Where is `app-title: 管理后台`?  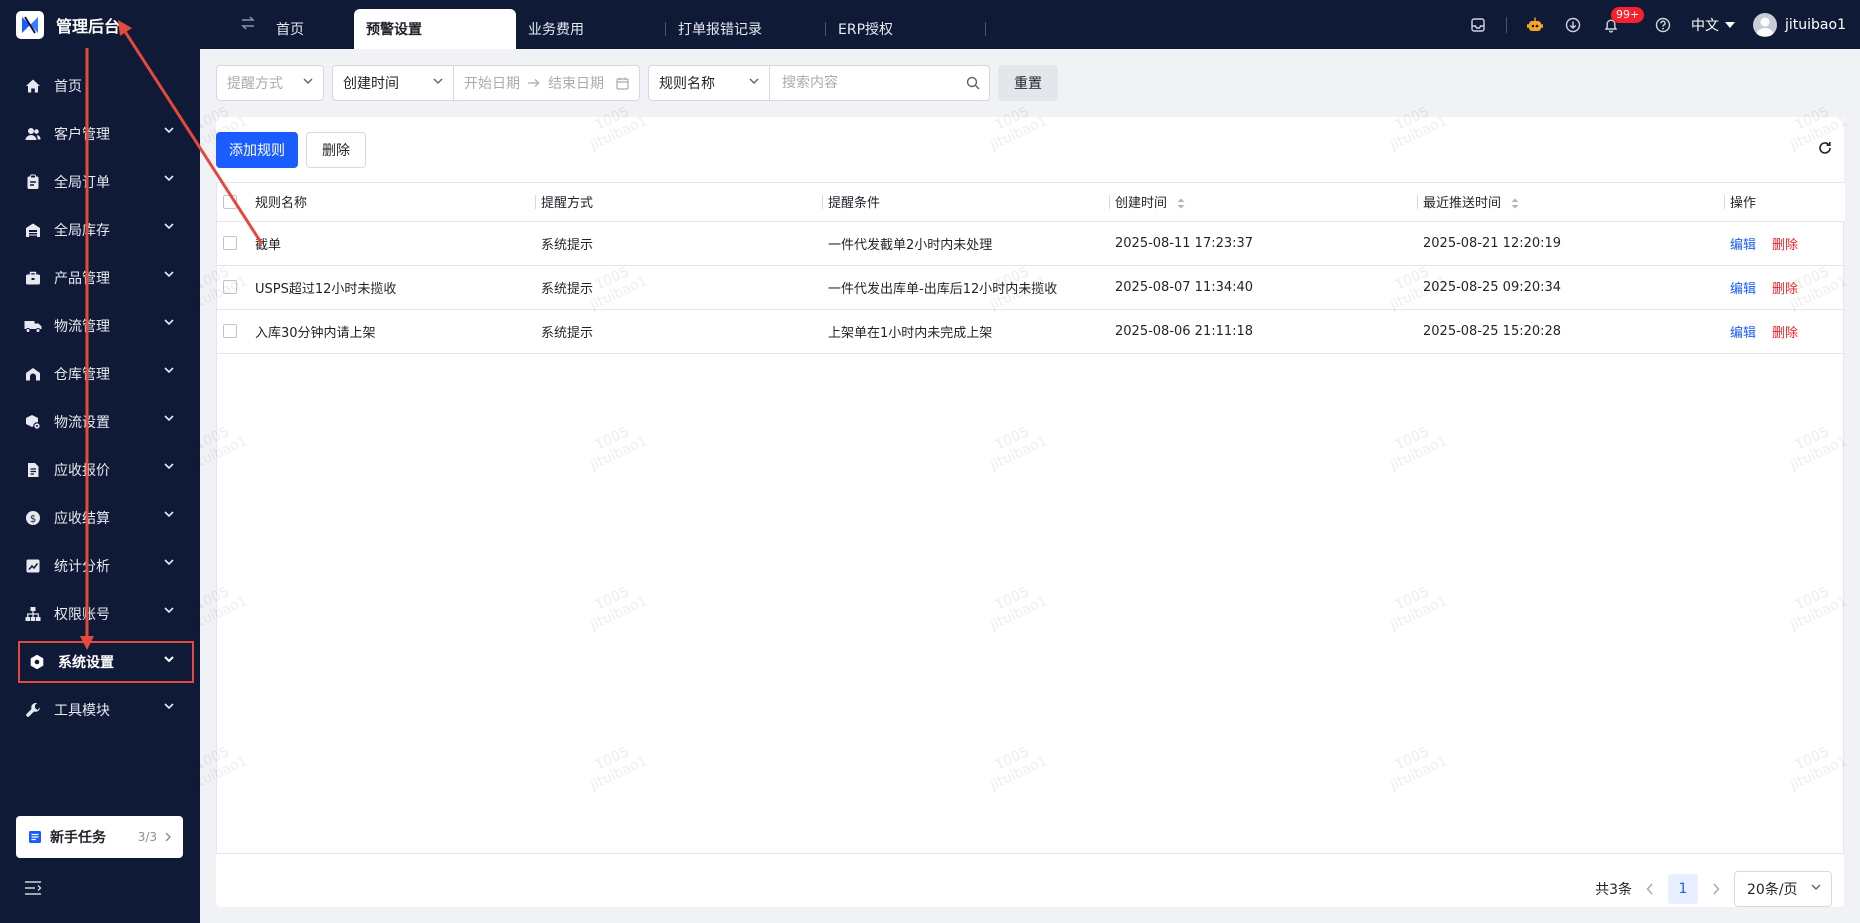
app-title: 管理后台 is located at coordinates (88, 26).